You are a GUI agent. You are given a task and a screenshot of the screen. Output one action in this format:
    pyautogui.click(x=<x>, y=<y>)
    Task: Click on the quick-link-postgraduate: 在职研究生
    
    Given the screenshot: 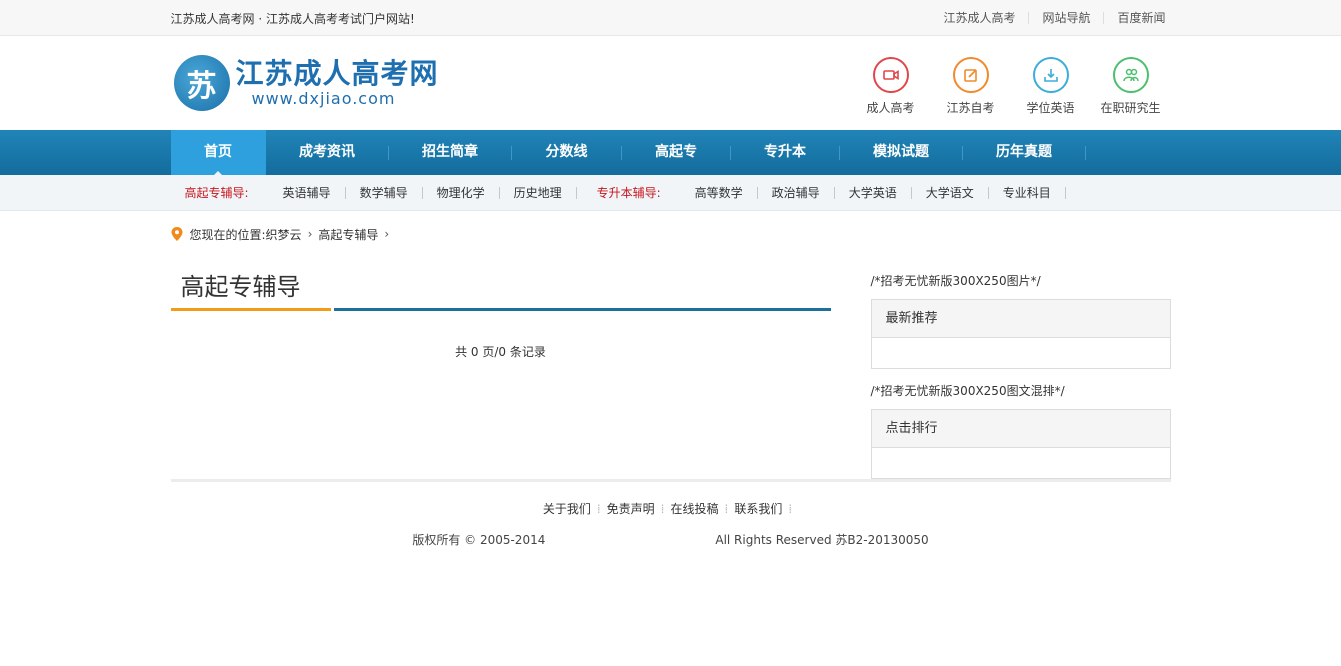 What is the action you would take?
    pyautogui.click(x=1131, y=86)
    